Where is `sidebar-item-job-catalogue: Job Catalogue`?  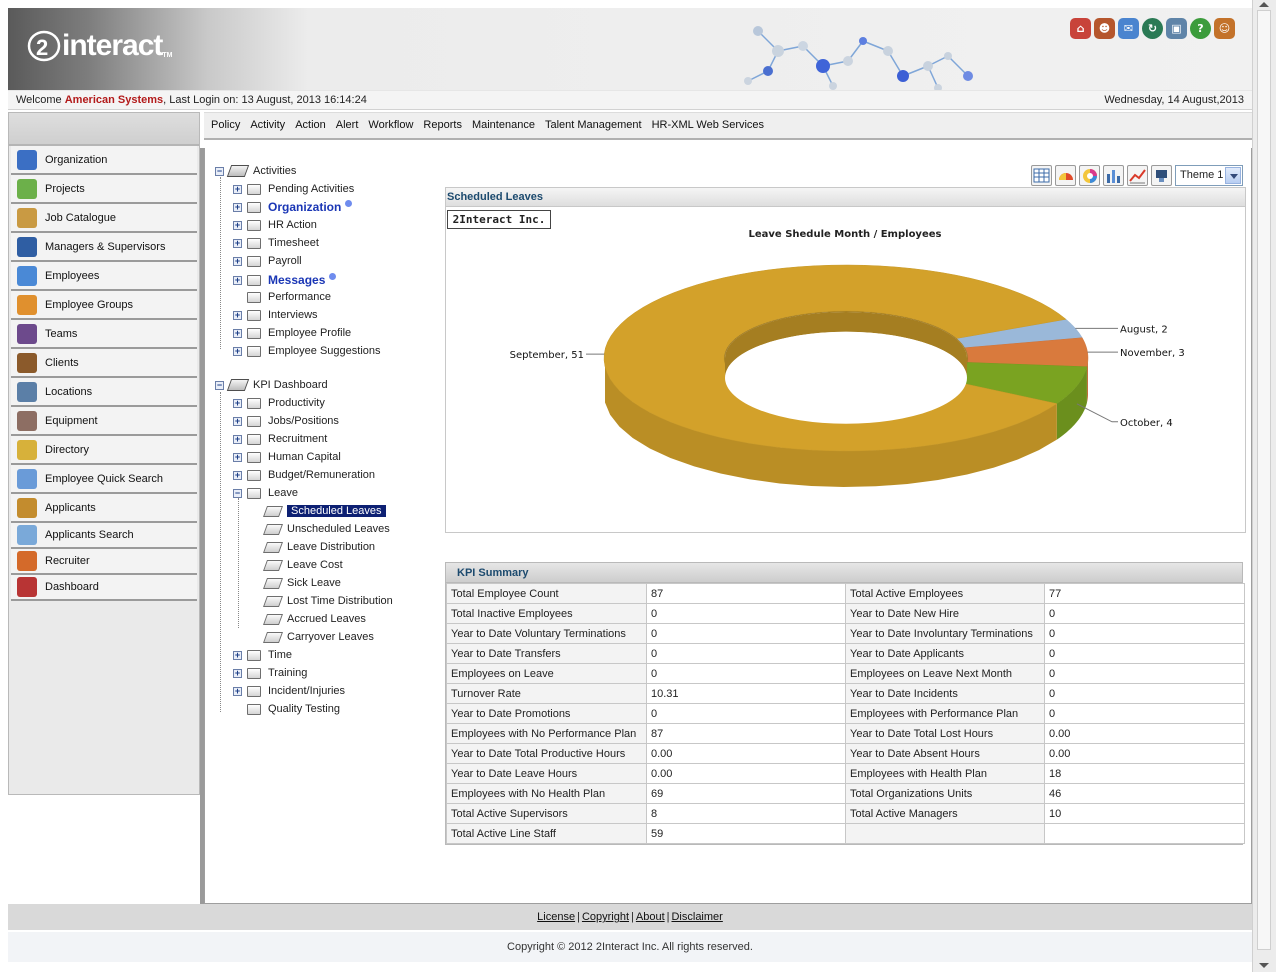 sidebar-item-job-catalogue: Job Catalogue is located at coordinates (104, 218).